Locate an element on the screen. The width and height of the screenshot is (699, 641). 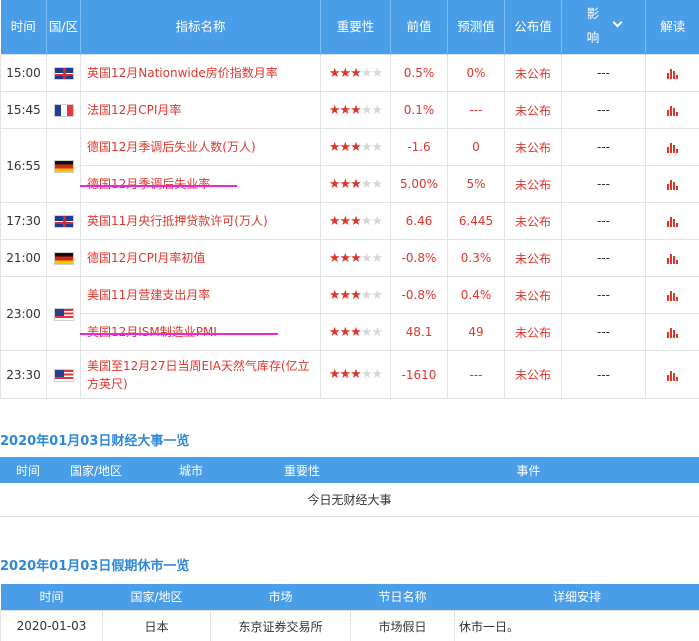
row-time: 15:45 is located at coordinates (23, 110).